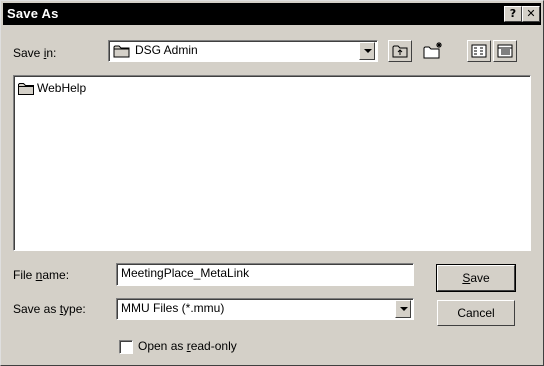  I want to click on create-new-folder-icon, so click(432, 50).